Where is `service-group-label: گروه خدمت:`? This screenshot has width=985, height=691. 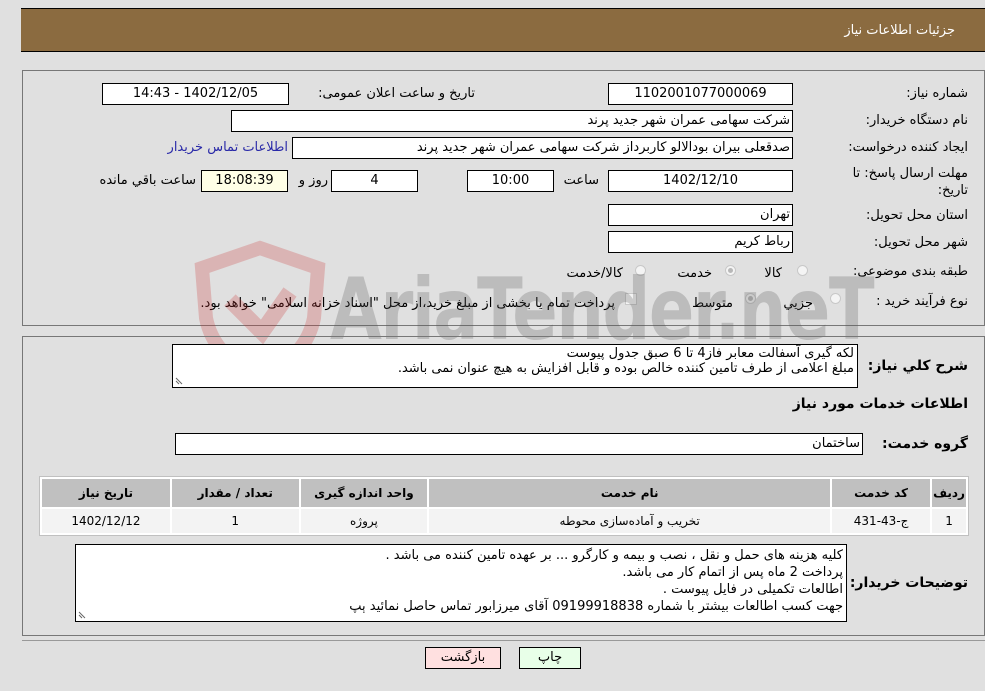 service-group-label: گروه خدمت: is located at coordinates (925, 444).